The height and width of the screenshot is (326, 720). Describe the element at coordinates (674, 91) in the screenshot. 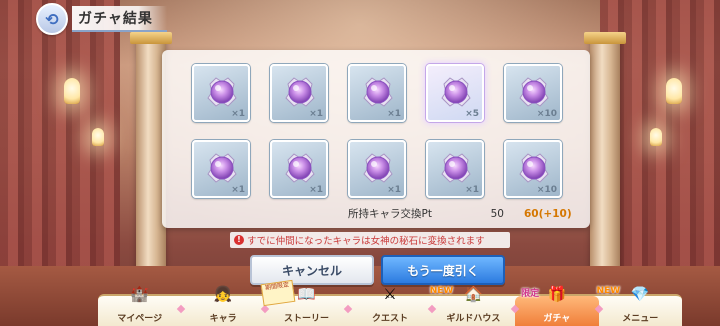

I see `wall-lamp-right` at that location.